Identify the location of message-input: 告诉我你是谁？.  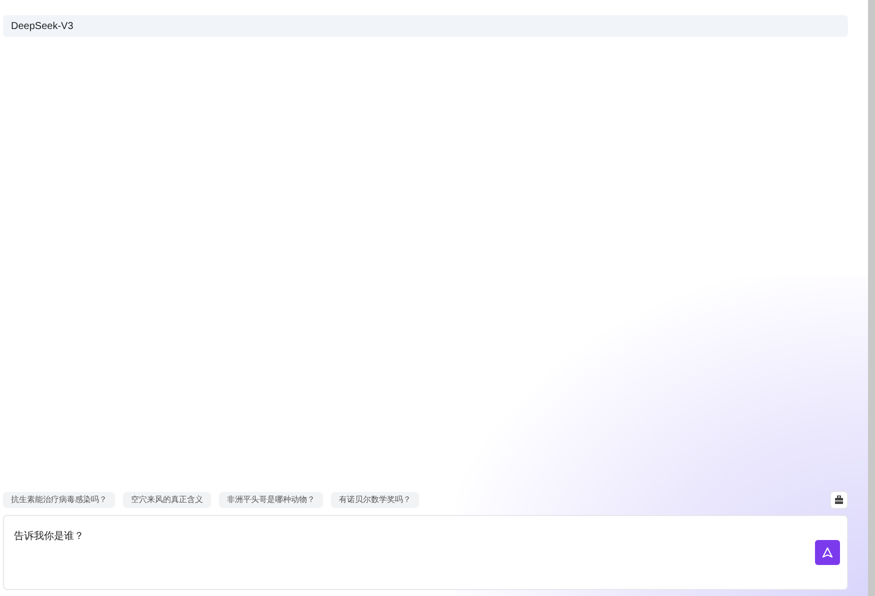
(425, 552).